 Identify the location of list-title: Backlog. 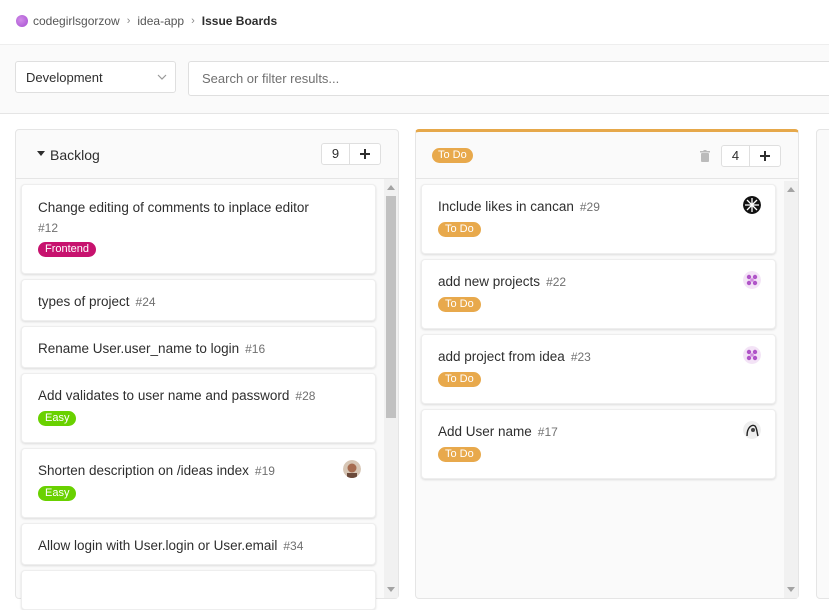
(75, 155).